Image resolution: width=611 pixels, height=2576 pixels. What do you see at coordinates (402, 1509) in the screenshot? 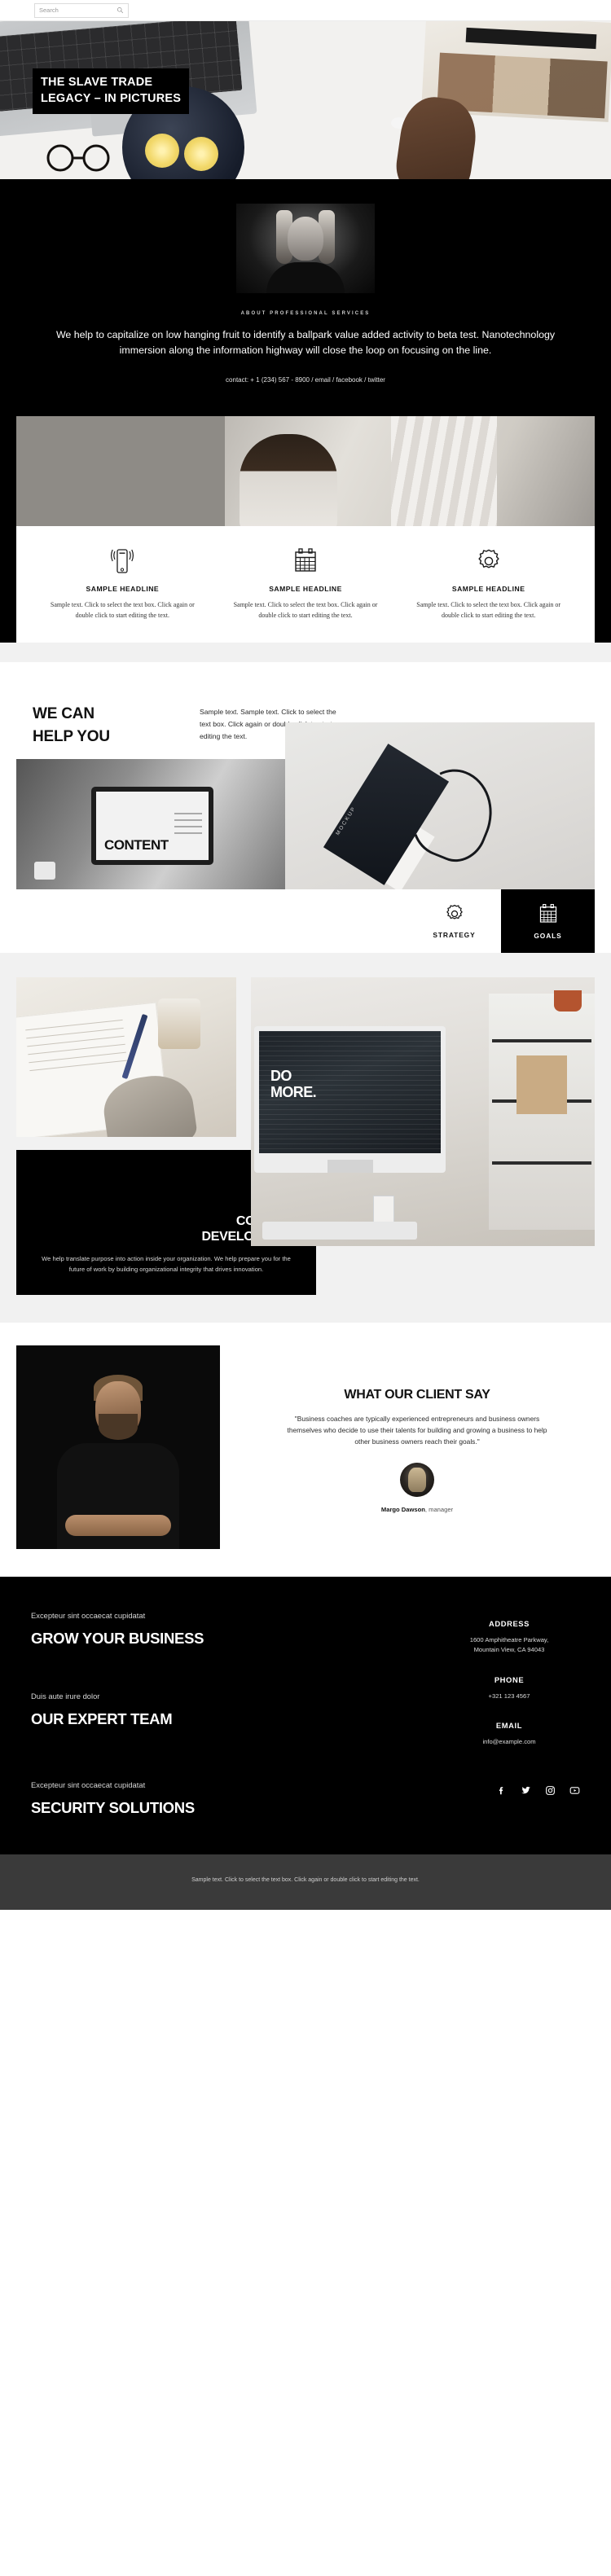
I see `testimonial-author-name: Margo Dawson` at bounding box center [402, 1509].